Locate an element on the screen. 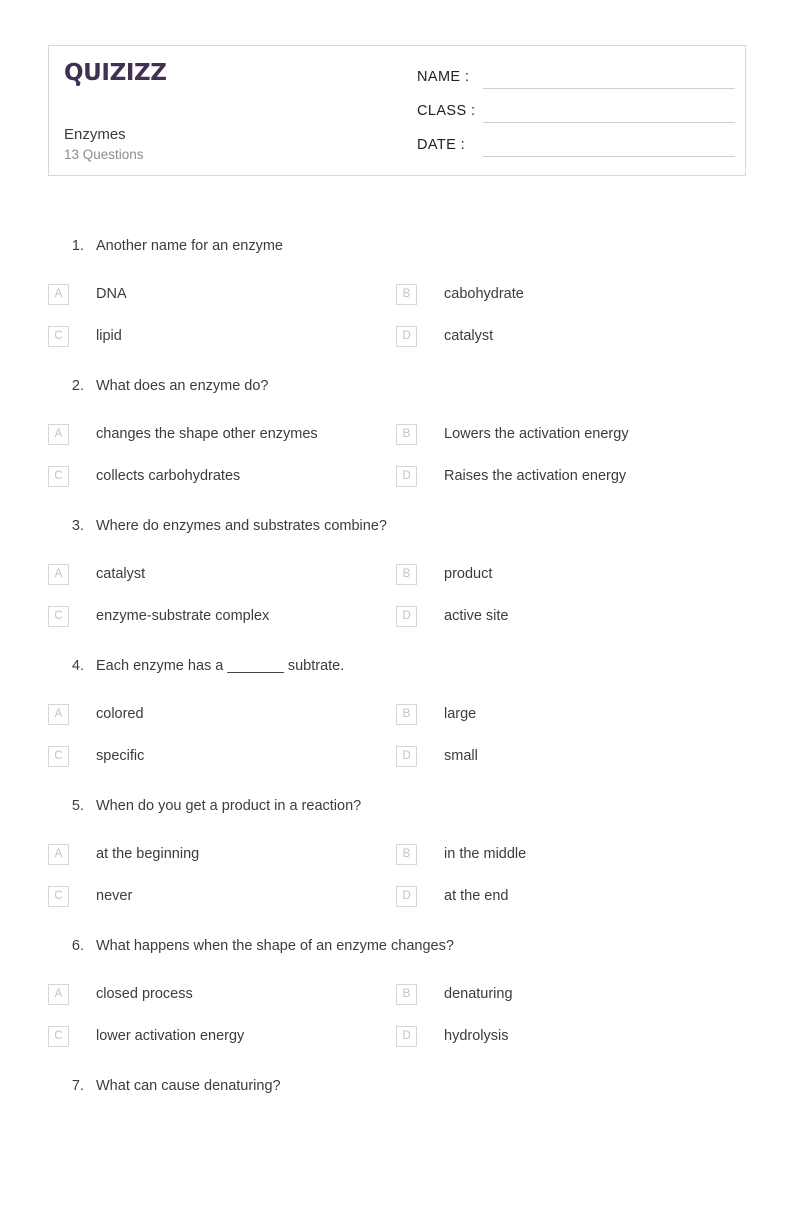 The height and width of the screenshot is (1216, 794). answer-option-c: Cenzyme-substrate complex is located at coordinates (223, 619).